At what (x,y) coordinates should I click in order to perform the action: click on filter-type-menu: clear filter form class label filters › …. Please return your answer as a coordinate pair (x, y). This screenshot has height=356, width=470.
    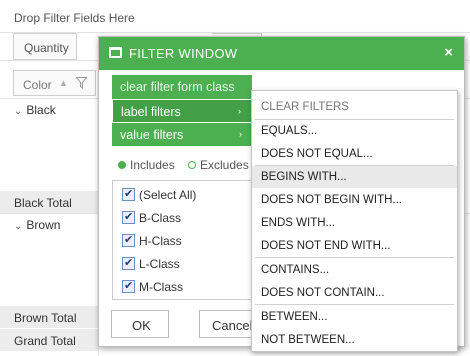
    Looking at the image, I should click on (182, 110).